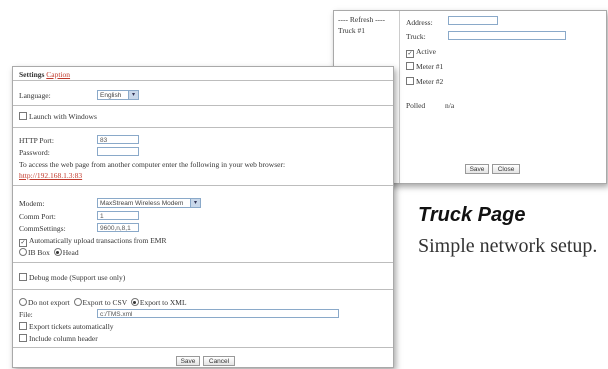 The height and width of the screenshot is (369, 608). Describe the element at coordinates (506, 169) in the screenshot. I see `close-button: Close` at that location.